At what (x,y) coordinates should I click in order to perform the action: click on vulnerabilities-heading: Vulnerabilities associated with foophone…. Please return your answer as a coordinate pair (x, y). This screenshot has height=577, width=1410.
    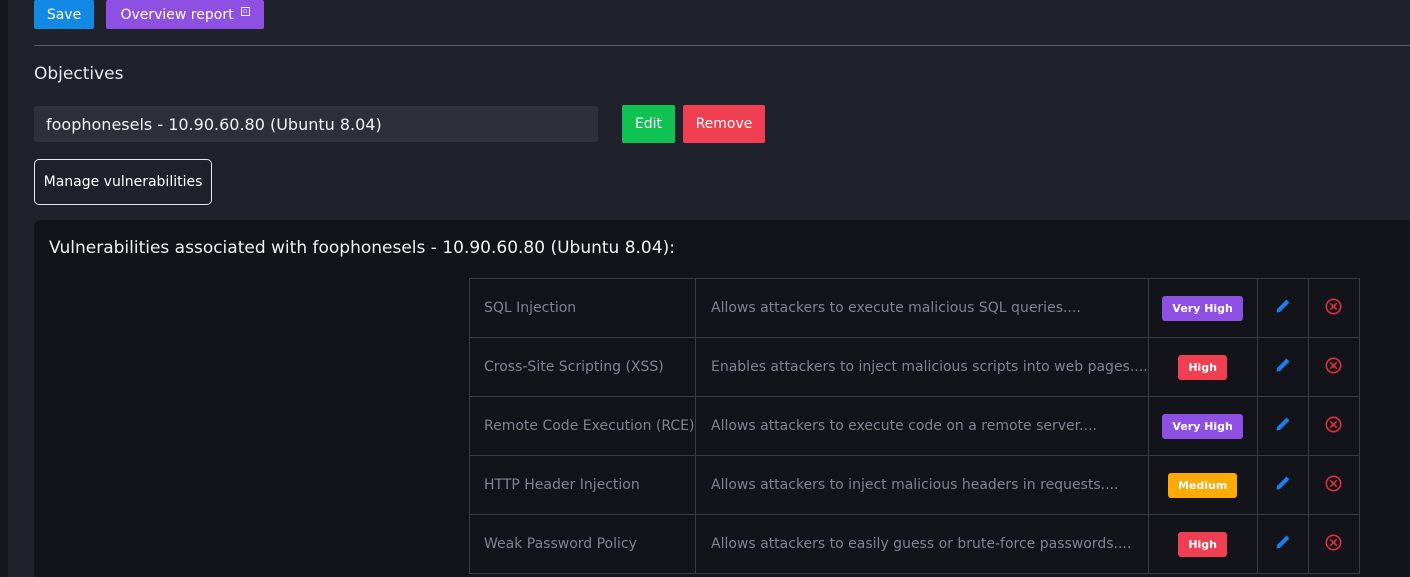
    Looking at the image, I should click on (362, 248).